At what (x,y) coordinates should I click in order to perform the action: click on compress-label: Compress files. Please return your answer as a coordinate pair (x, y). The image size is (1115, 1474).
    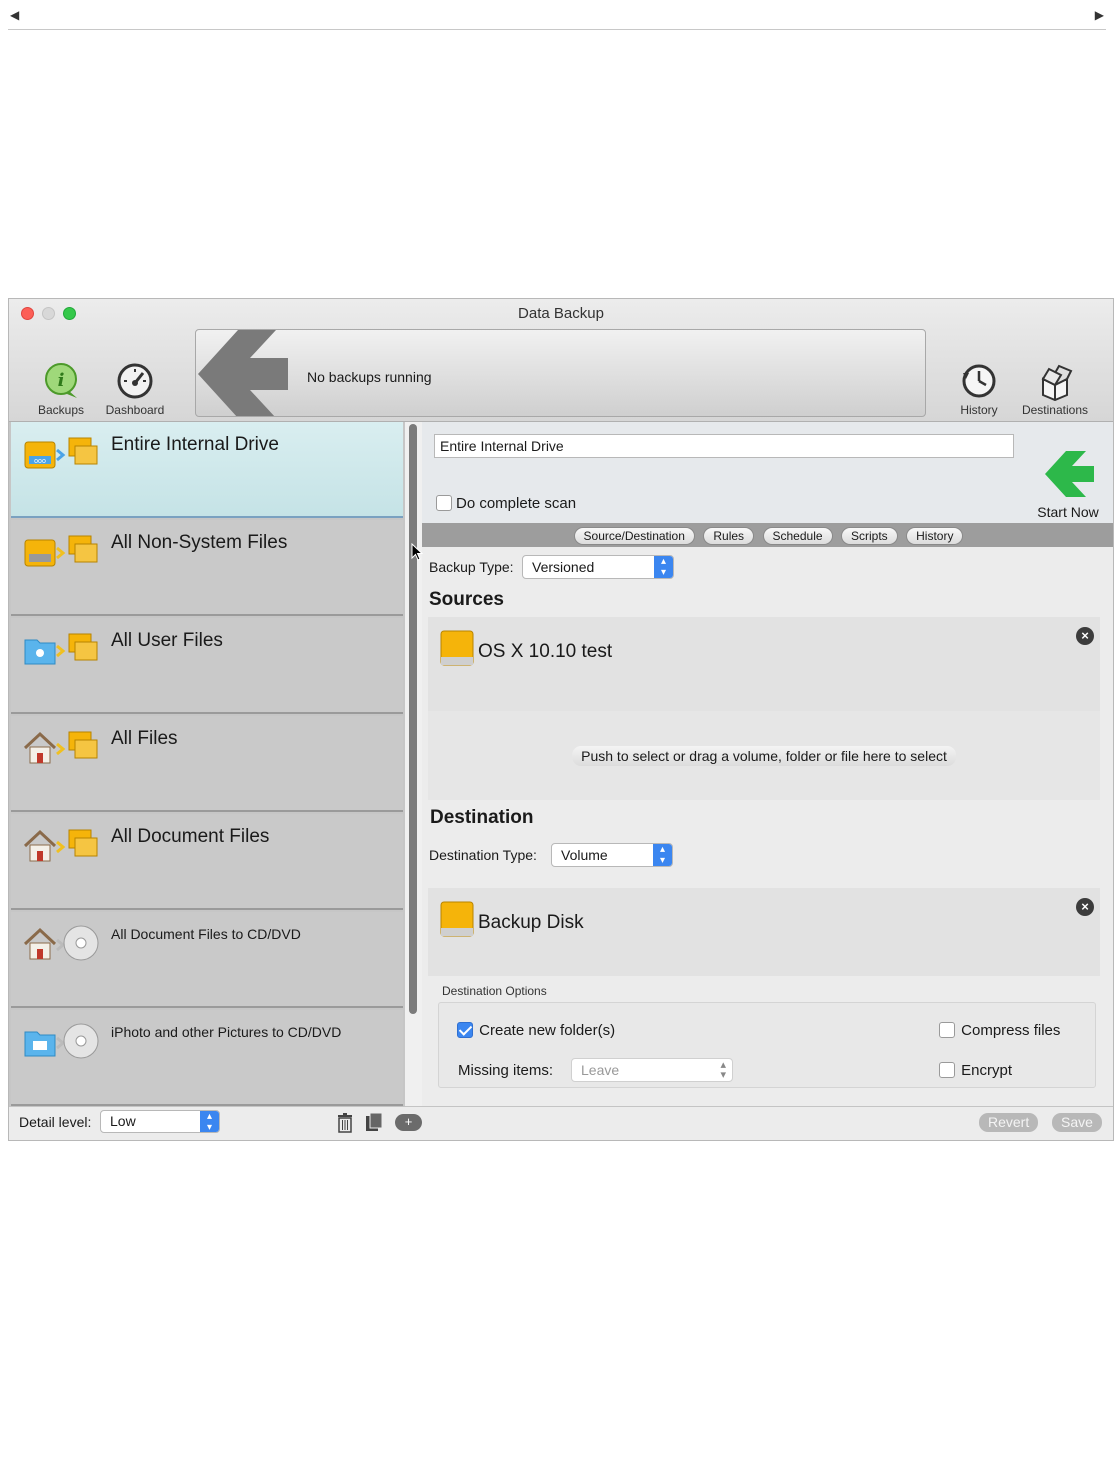
    Looking at the image, I should click on (1011, 1030).